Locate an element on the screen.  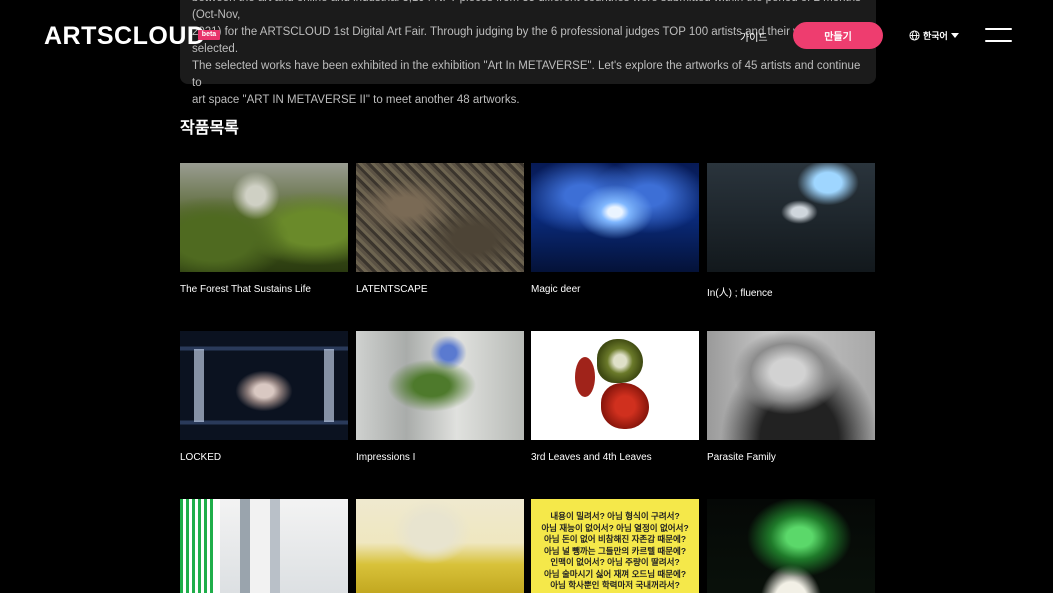
poster-line: 아님 널 뺑까는 그들만의 카르텔 때문에? is located at coordinates (615, 550).